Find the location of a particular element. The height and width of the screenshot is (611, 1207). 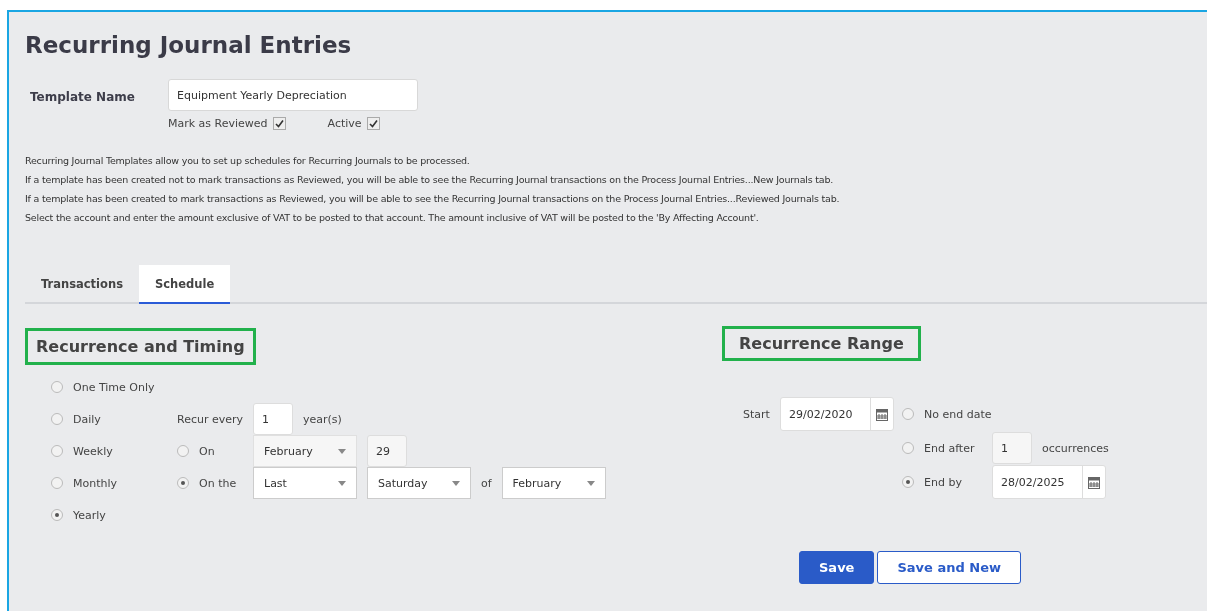

section-heading: Recurrence Range is located at coordinates (821, 343).